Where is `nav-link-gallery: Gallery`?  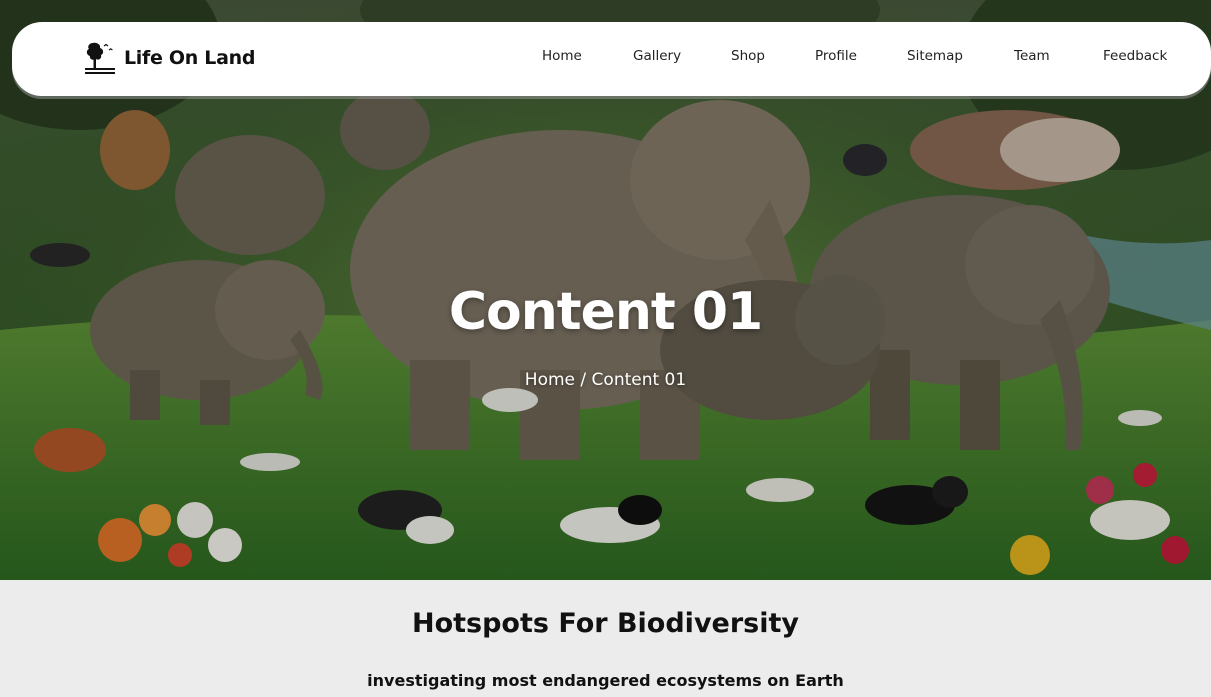 nav-link-gallery: Gallery is located at coordinates (657, 56).